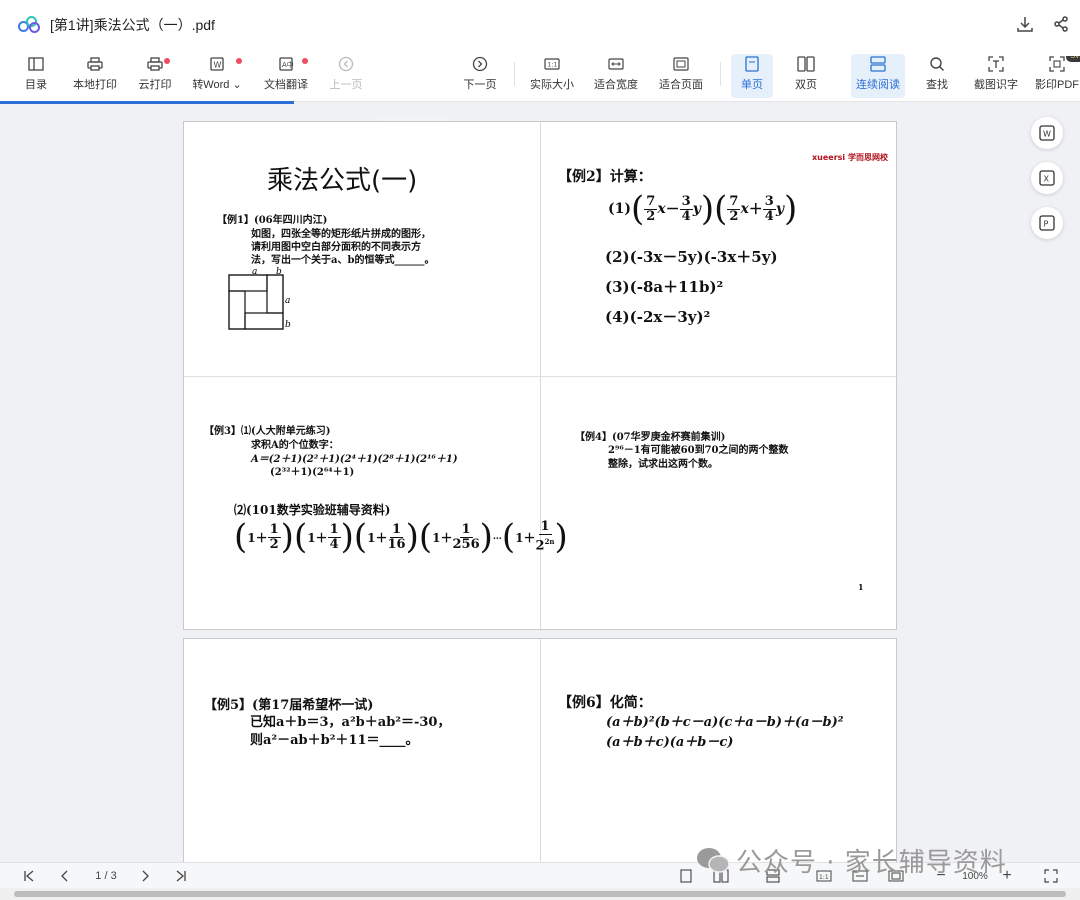 The image size is (1080, 900). What do you see at coordinates (36, 85) in the screenshot?
I see `toc-label: 目录` at bounding box center [36, 85].